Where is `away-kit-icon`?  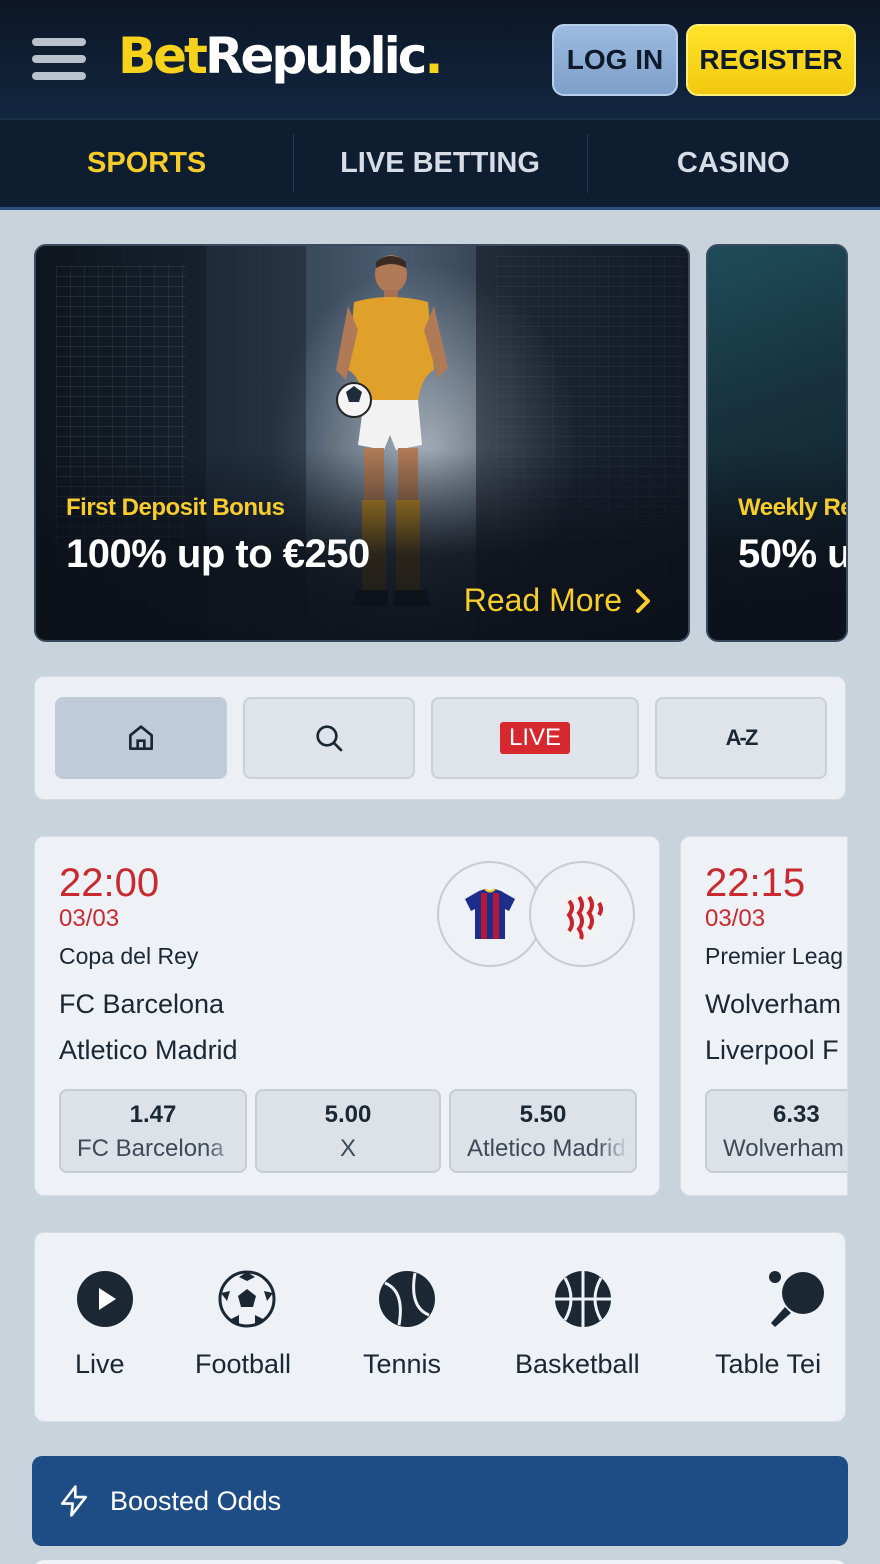
away-kit-icon is located at coordinates (582, 914).